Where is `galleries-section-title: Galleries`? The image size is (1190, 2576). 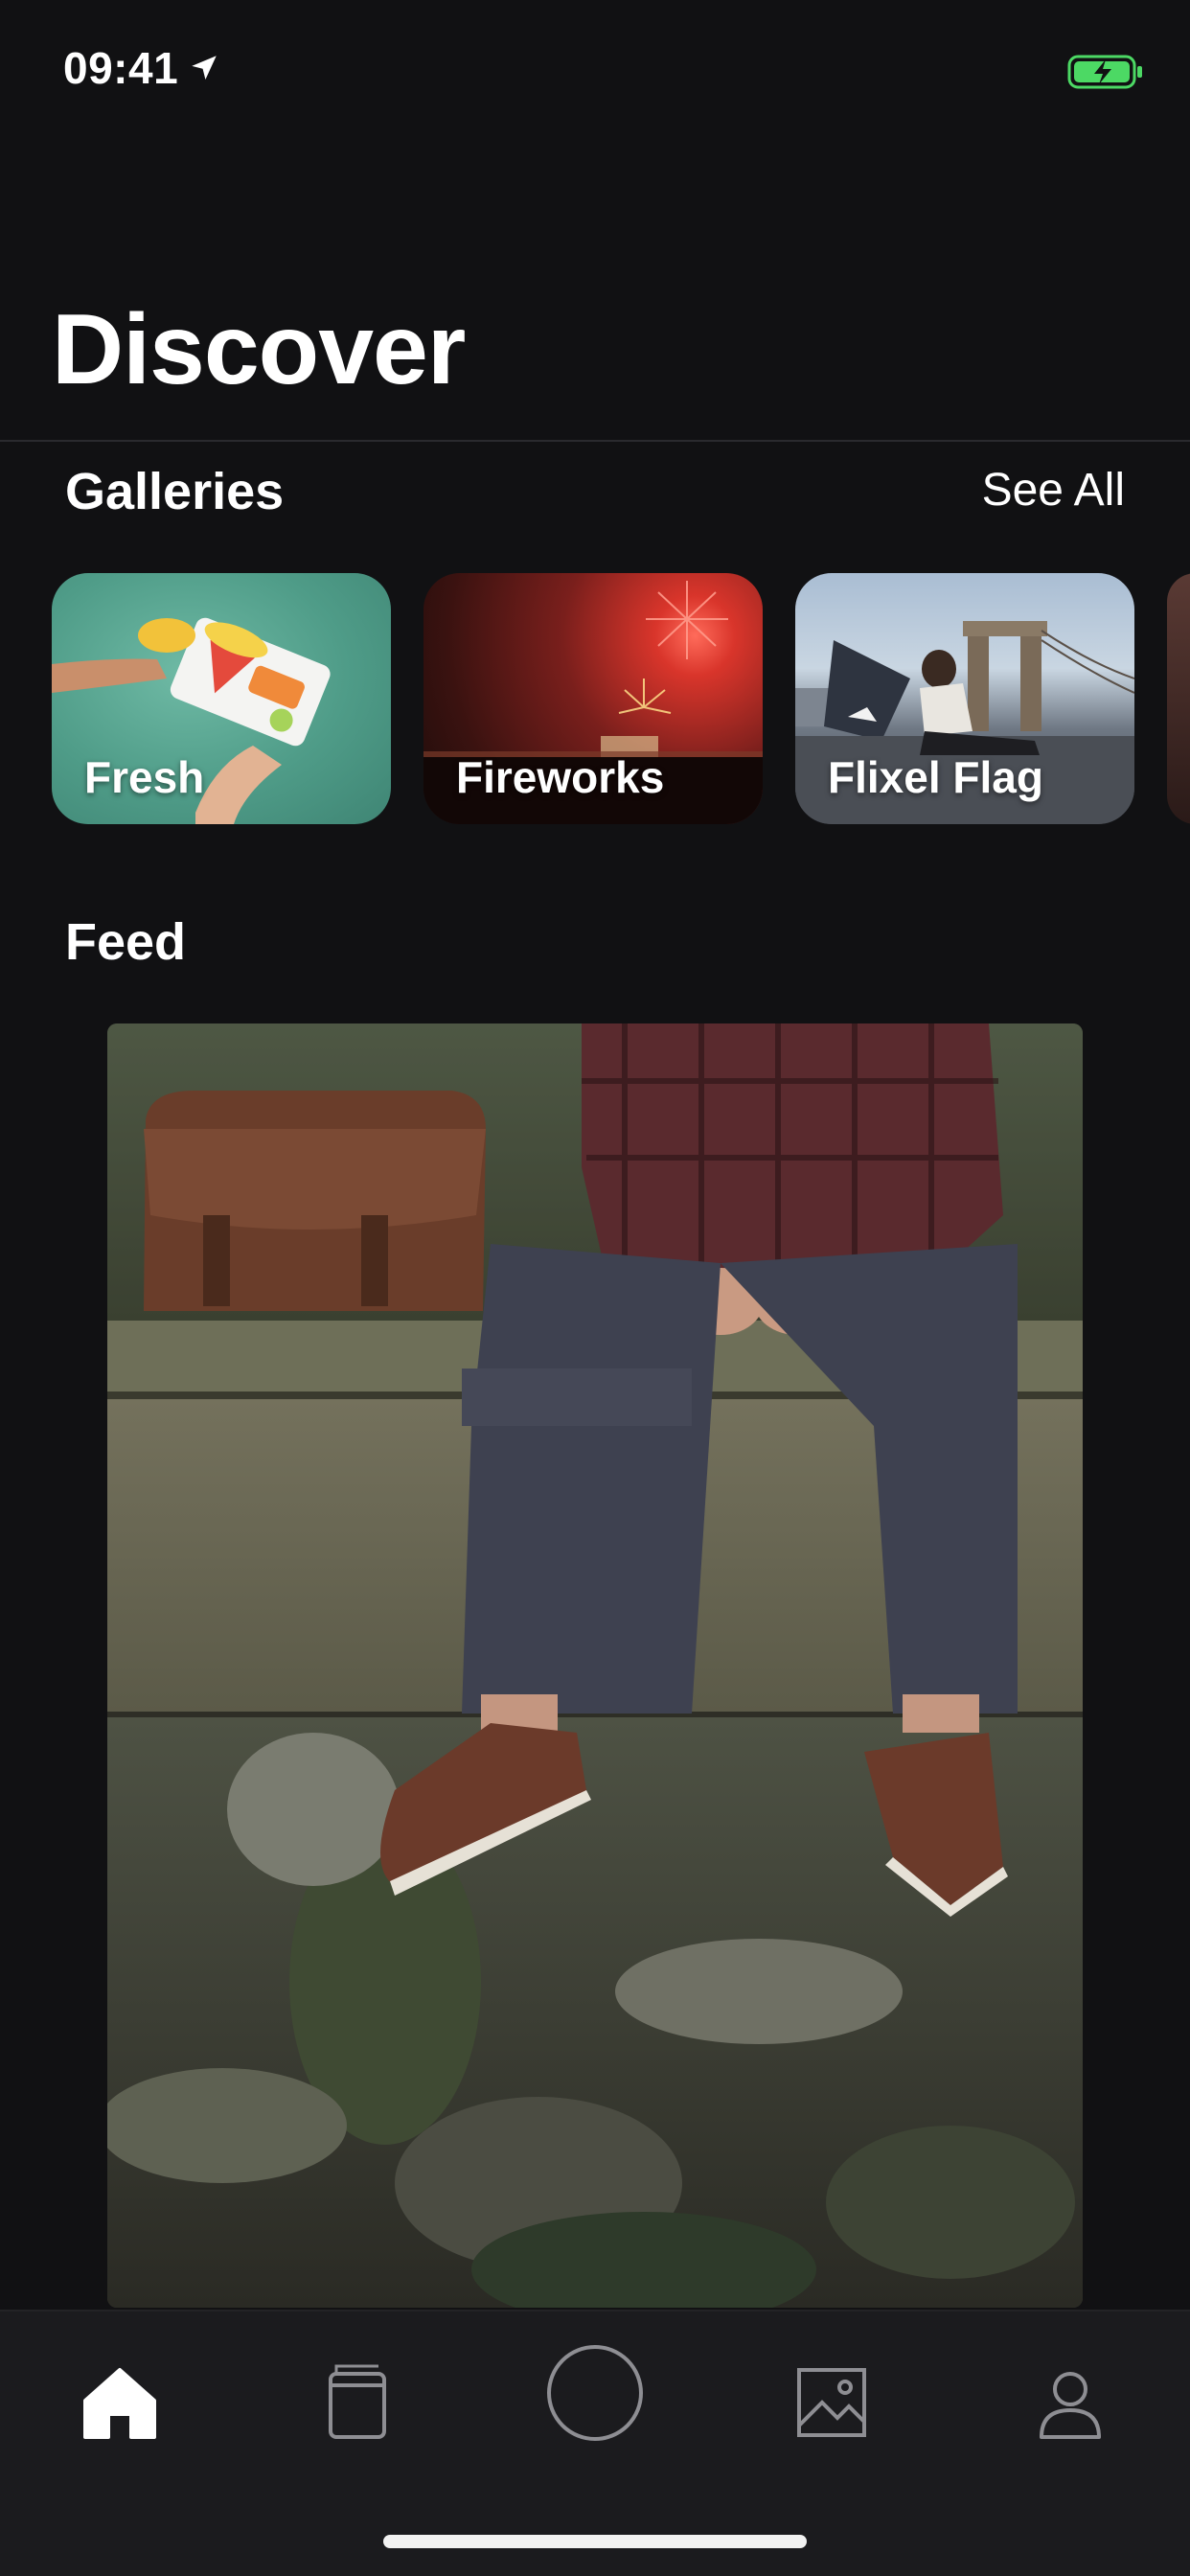 galleries-section-title: Galleries is located at coordinates (175, 491).